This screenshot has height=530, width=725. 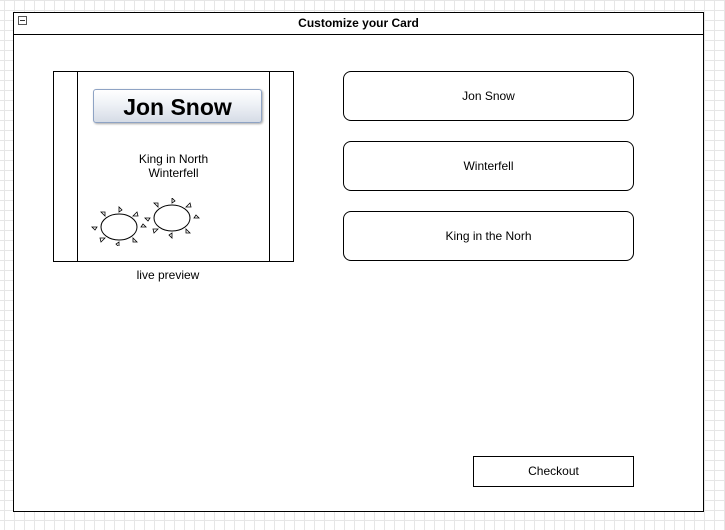 I want to click on window-titlebar: Customize your Card, so click(x=358, y=24).